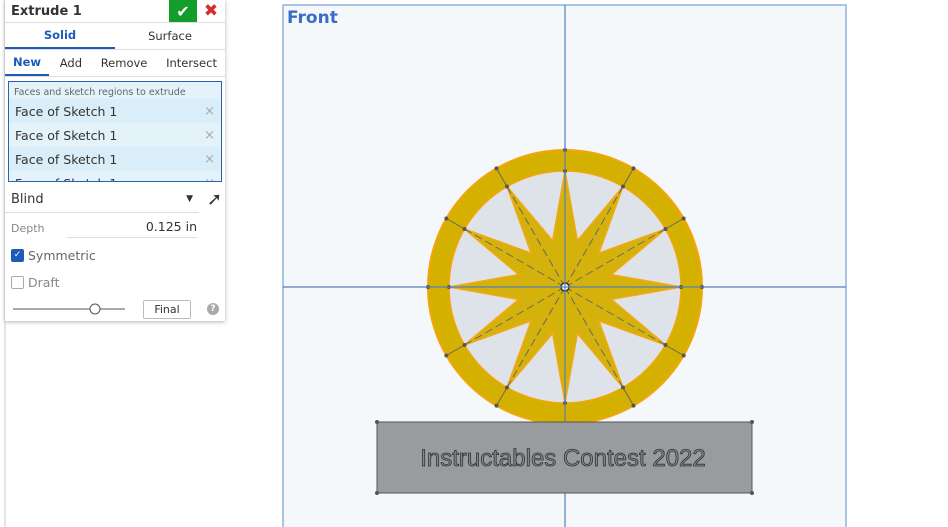 The width and height of the screenshot is (948, 527). Describe the element at coordinates (167, 309) in the screenshot. I see `final-button: Final` at that location.